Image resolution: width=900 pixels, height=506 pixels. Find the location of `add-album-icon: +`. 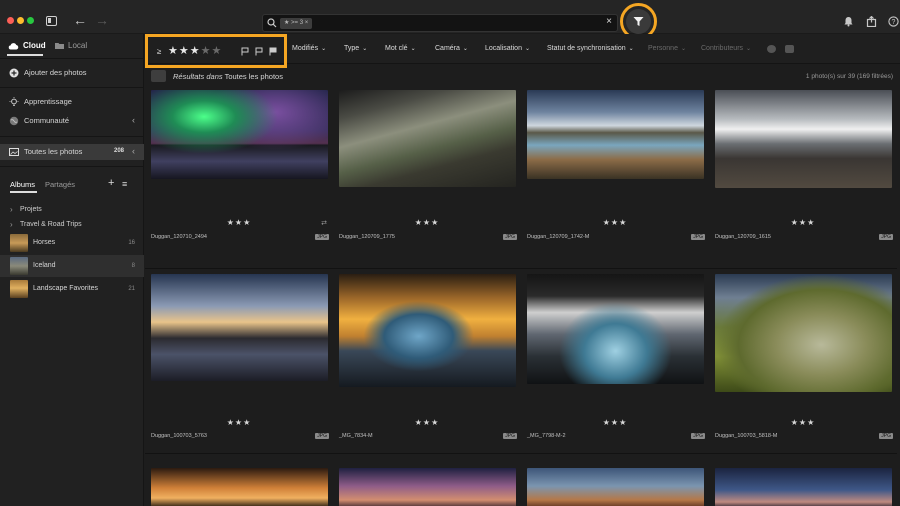

add-album-icon: + is located at coordinates (111, 183).